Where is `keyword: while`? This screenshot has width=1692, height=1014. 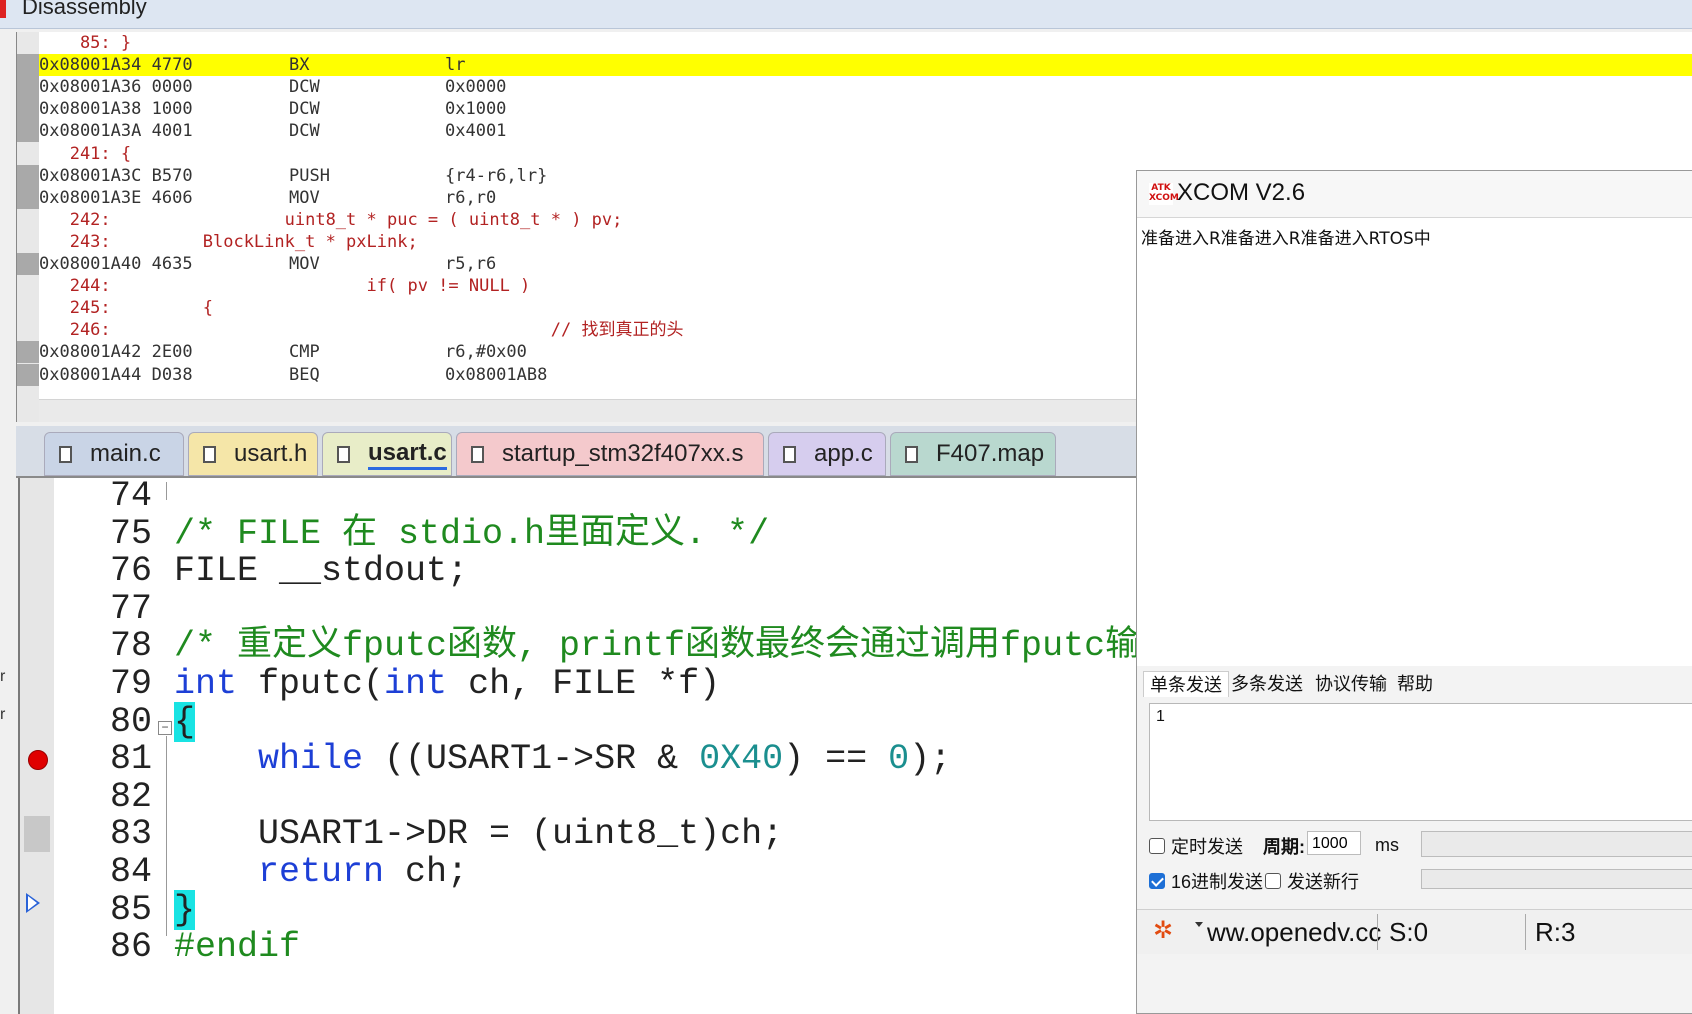
keyword: while is located at coordinates (311, 759).